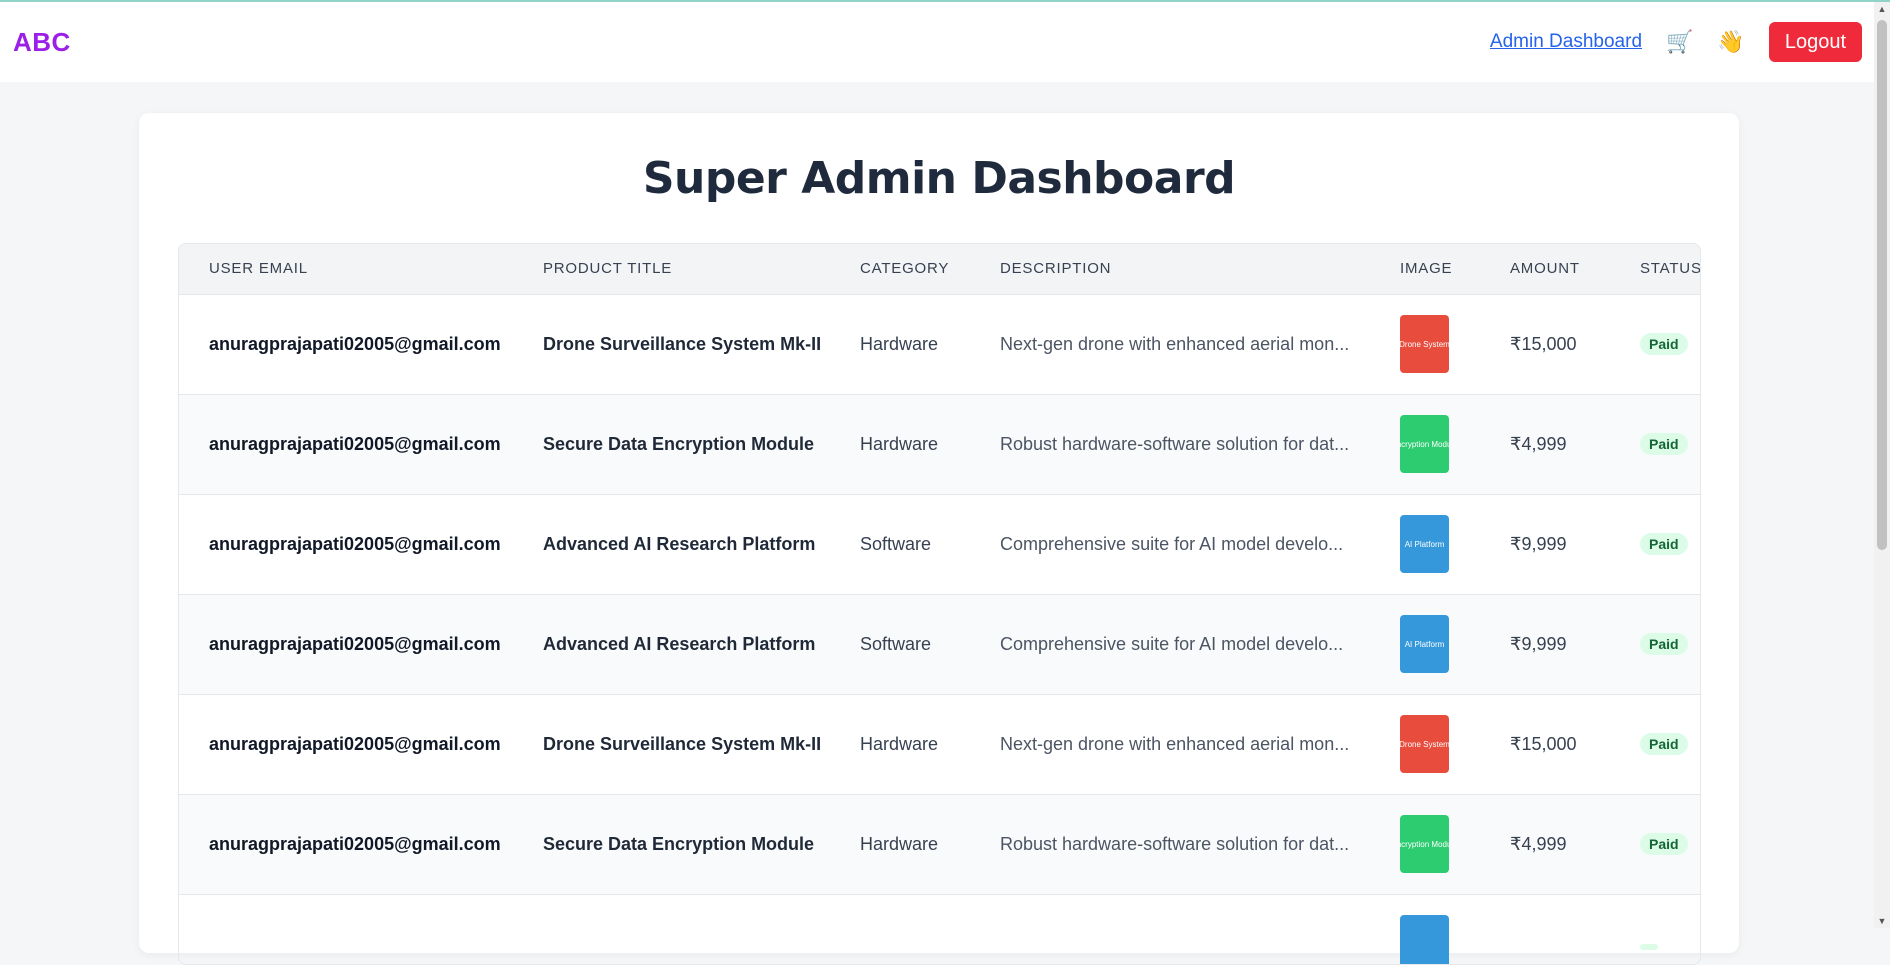 This screenshot has width=1890, height=965. Describe the element at coordinates (346, 269) in the screenshot. I see `header-user-email: USER EMAIL` at that location.